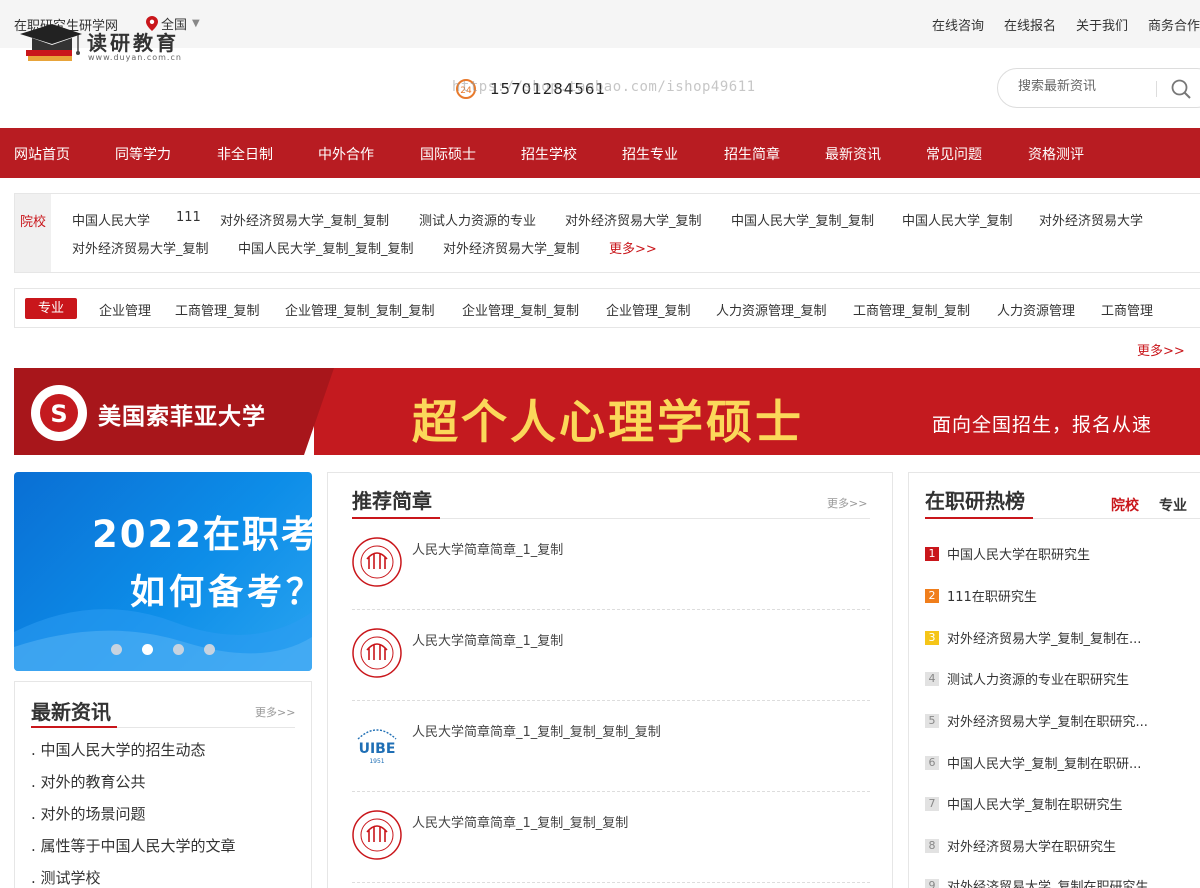 Image resolution: width=1200 pixels, height=888 pixels. What do you see at coordinates (1032, 847) in the screenshot?
I see `ranking-text: 对外经济贸易大学在职研究生` at bounding box center [1032, 847].